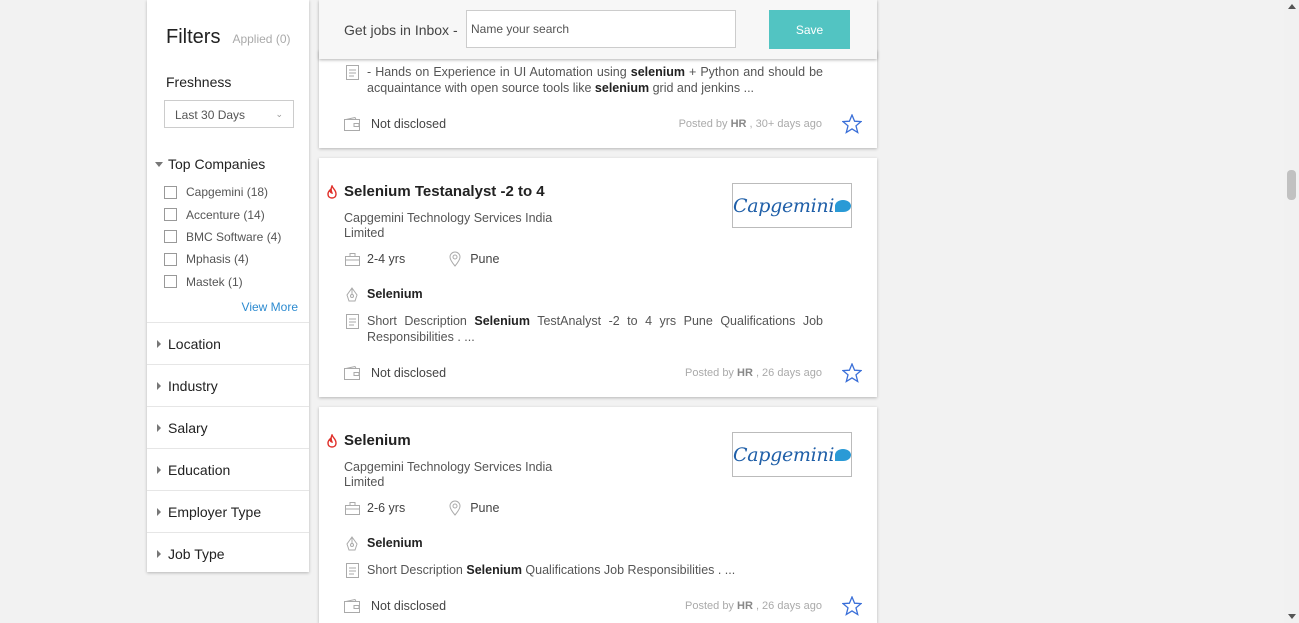  I want to click on company-filter-item: Mphasis (4), so click(222, 259).